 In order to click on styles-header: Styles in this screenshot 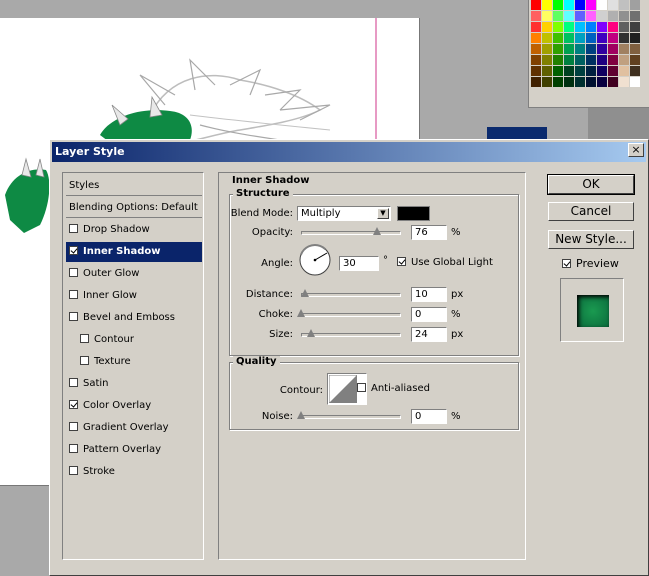, I will do `click(134, 186)`.